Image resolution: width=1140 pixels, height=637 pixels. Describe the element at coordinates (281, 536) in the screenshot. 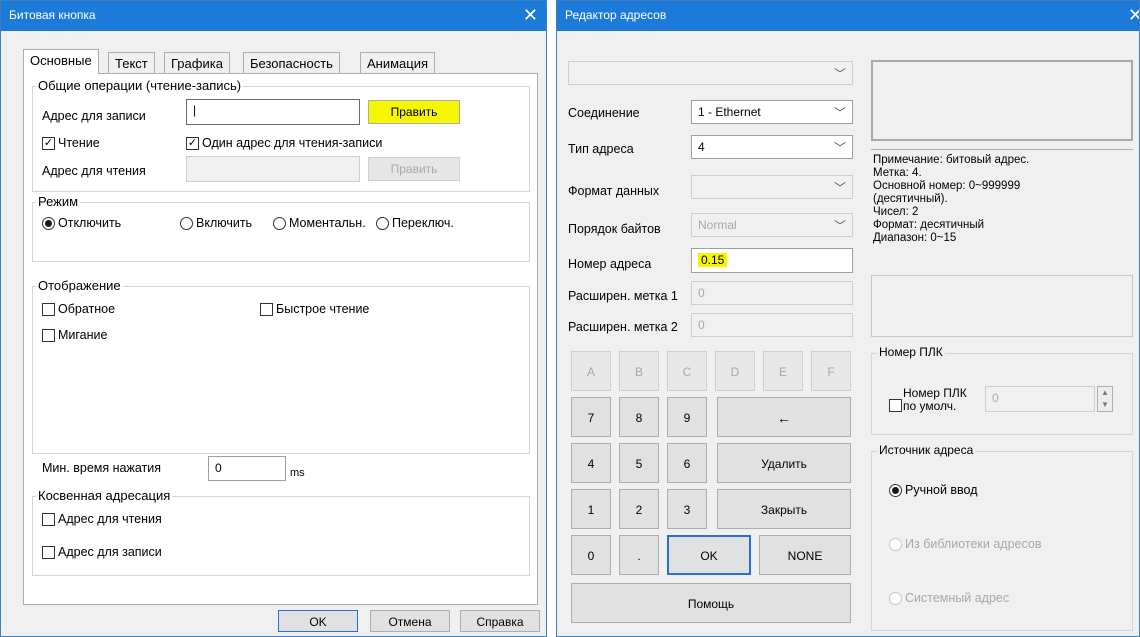

I see `indirect-group` at that location.